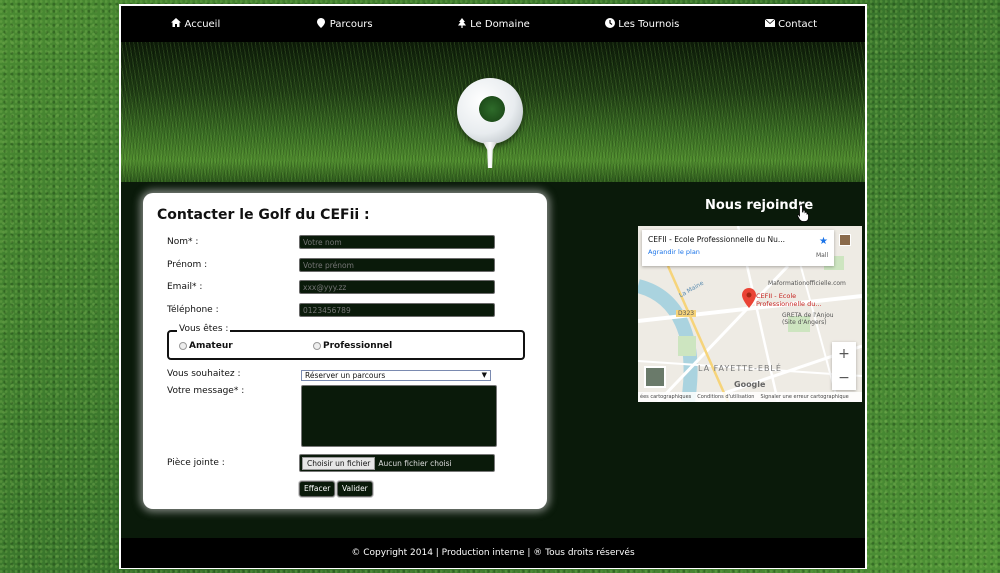  I want to click on zoom-in-button: +, so click(844, 354).